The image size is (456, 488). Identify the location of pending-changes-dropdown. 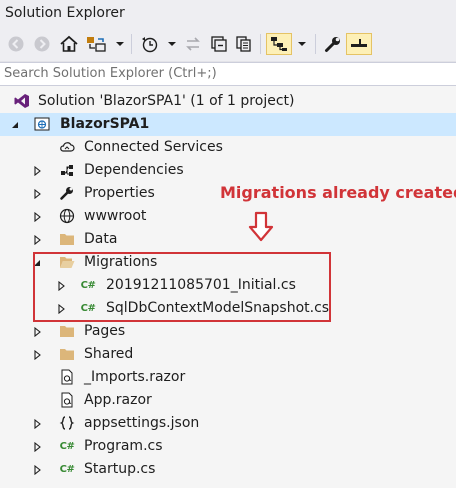
(172, 44).